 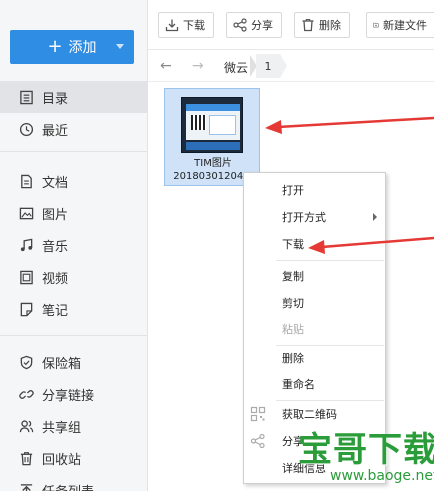 I want to click on menu-delete: 删除, so click(x=314, y=358).